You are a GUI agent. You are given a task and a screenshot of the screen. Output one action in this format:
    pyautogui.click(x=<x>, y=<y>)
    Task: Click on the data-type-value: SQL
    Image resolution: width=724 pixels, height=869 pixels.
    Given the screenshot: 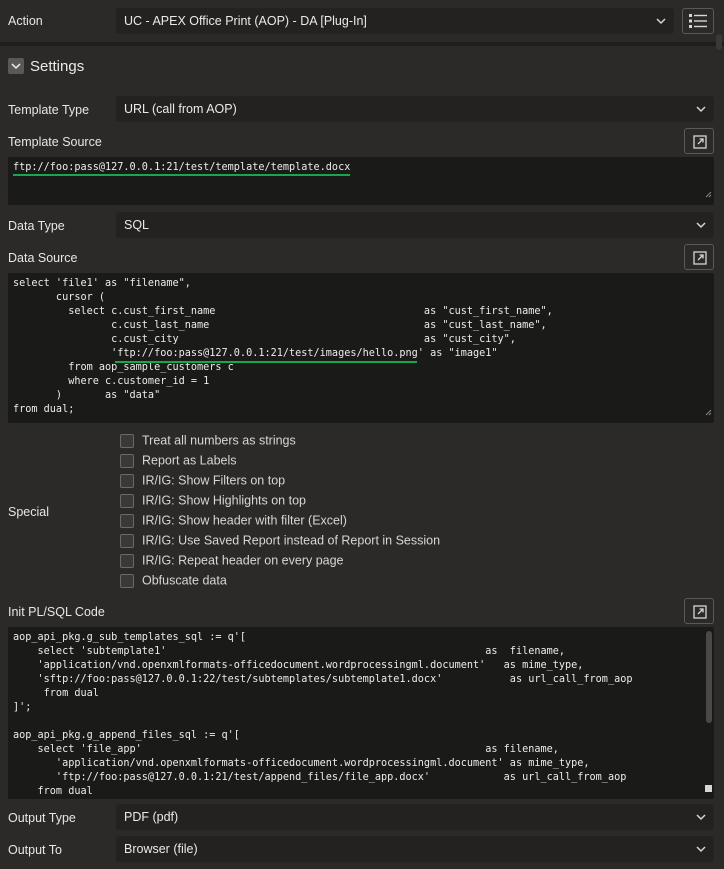 What is the action you would take?
    pyautogui.click(x=137, y=225)
    